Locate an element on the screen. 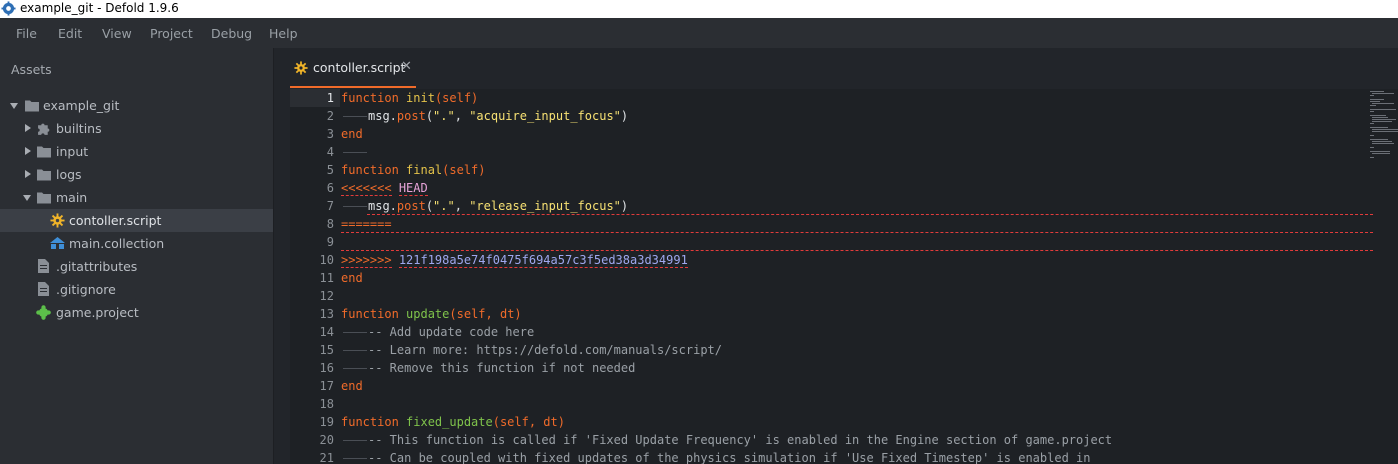 The width and height of the screenshot is (1398, 464). tree-item-main-collection: main.collection is located at coordinates (136, 243).